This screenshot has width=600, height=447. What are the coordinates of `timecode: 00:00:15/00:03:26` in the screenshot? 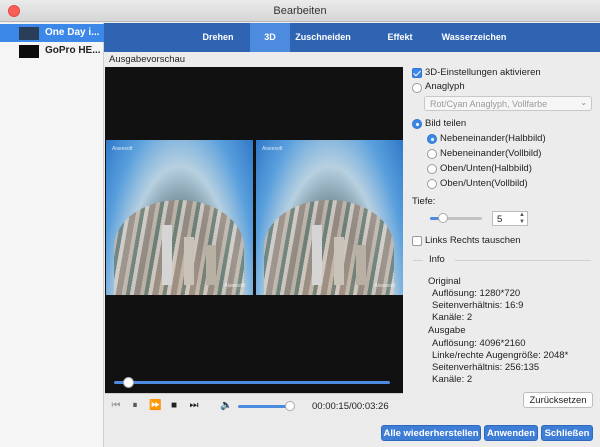 It's located at (350, 406).